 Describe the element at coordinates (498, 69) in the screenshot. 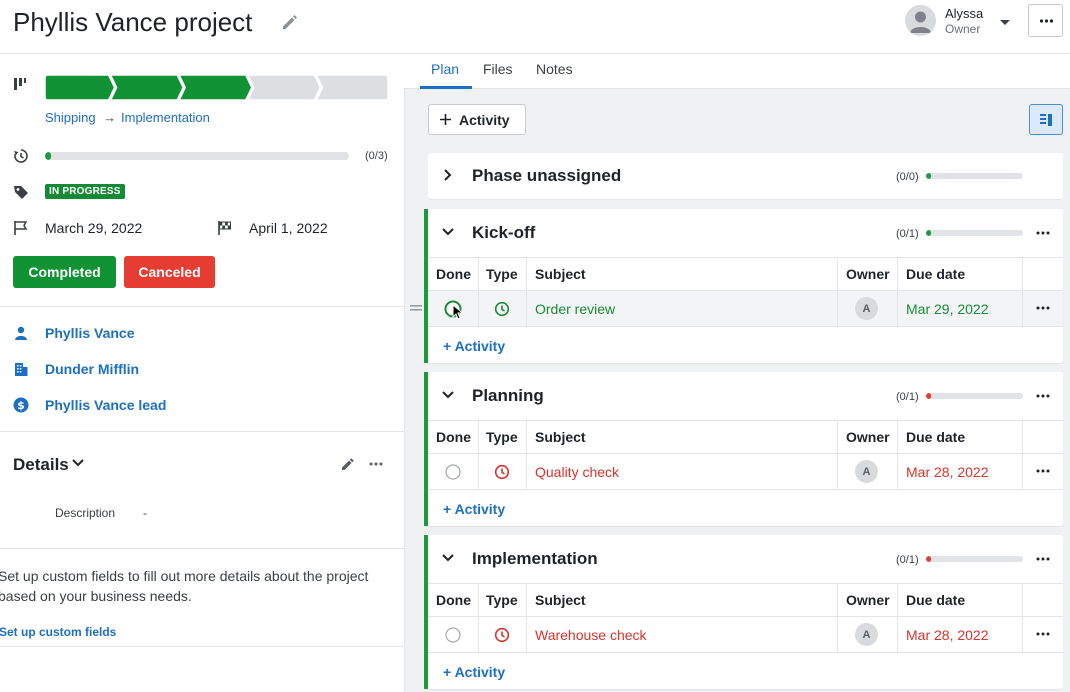

I see `tab-files: Files` at that location.